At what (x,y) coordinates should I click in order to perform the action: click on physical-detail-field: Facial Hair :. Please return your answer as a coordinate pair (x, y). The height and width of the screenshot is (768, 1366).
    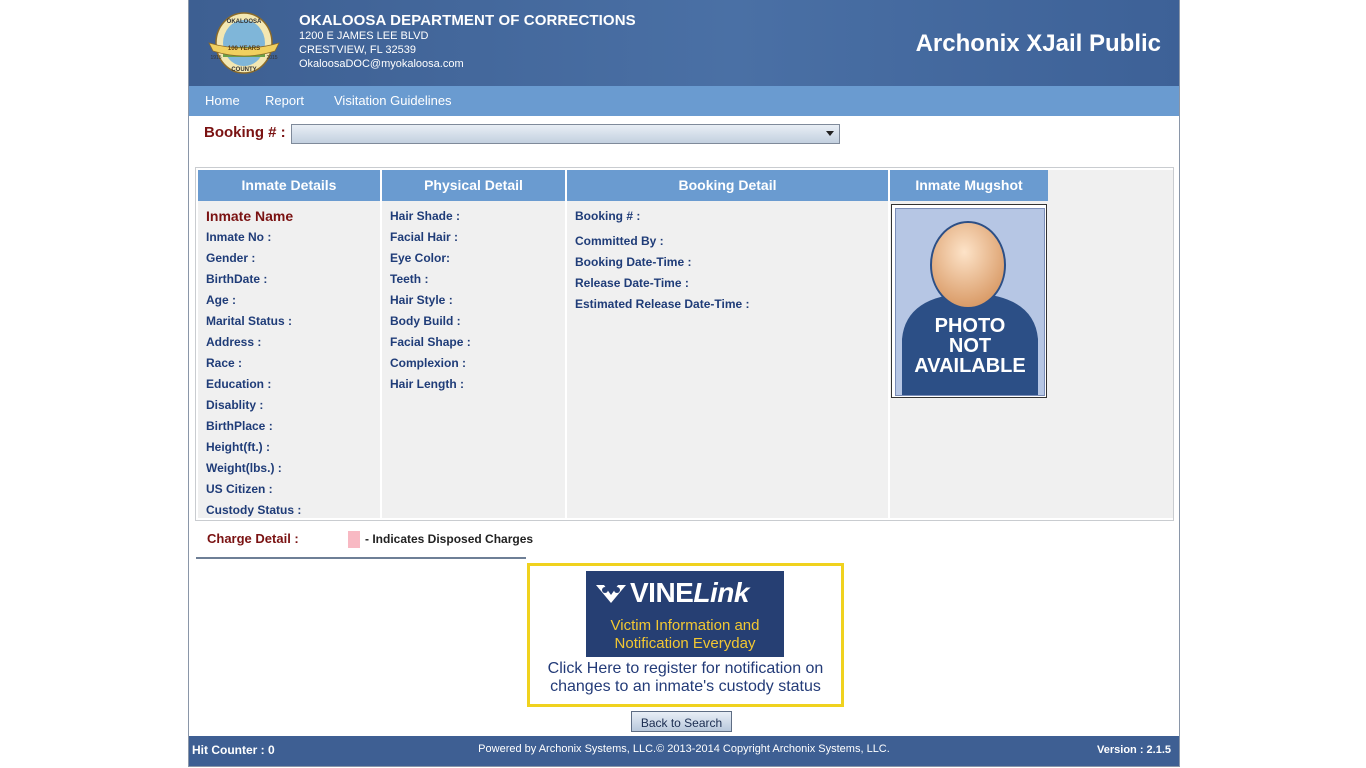
    Looking at the image, I should click on (424, 237).